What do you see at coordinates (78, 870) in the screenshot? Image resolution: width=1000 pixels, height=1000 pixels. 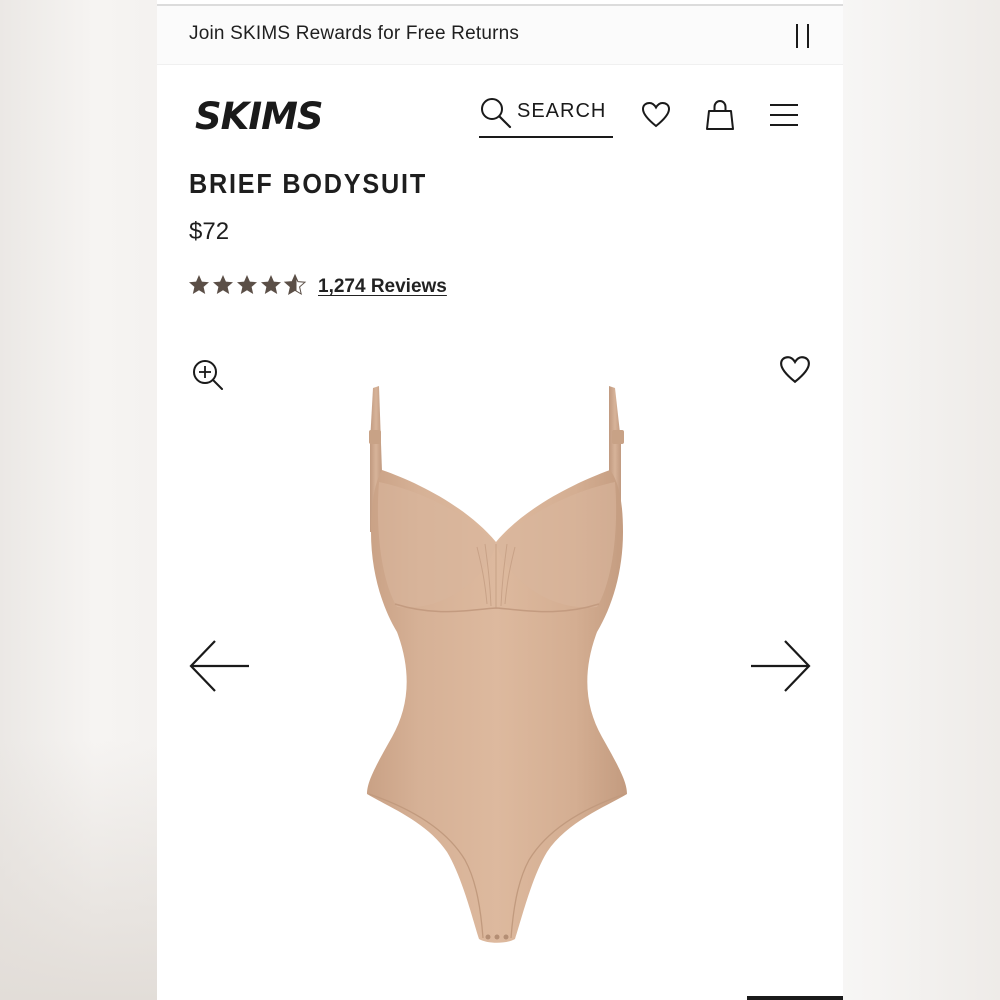 I see `background-shadow` at bounding box center [78, 870].